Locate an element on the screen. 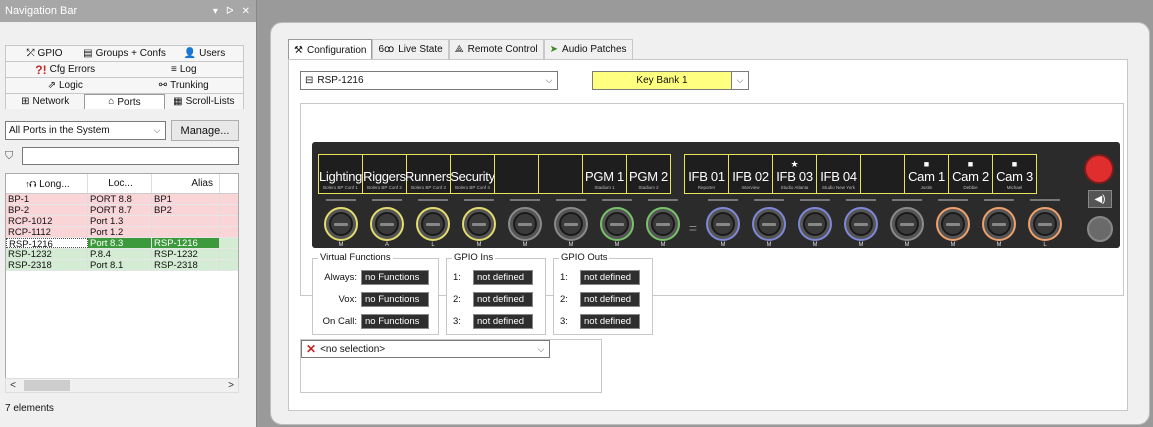 The image size is (1153, 427). table-row: BP-2 PORT 8.7 BP2 is located at coordinates (122, 210).